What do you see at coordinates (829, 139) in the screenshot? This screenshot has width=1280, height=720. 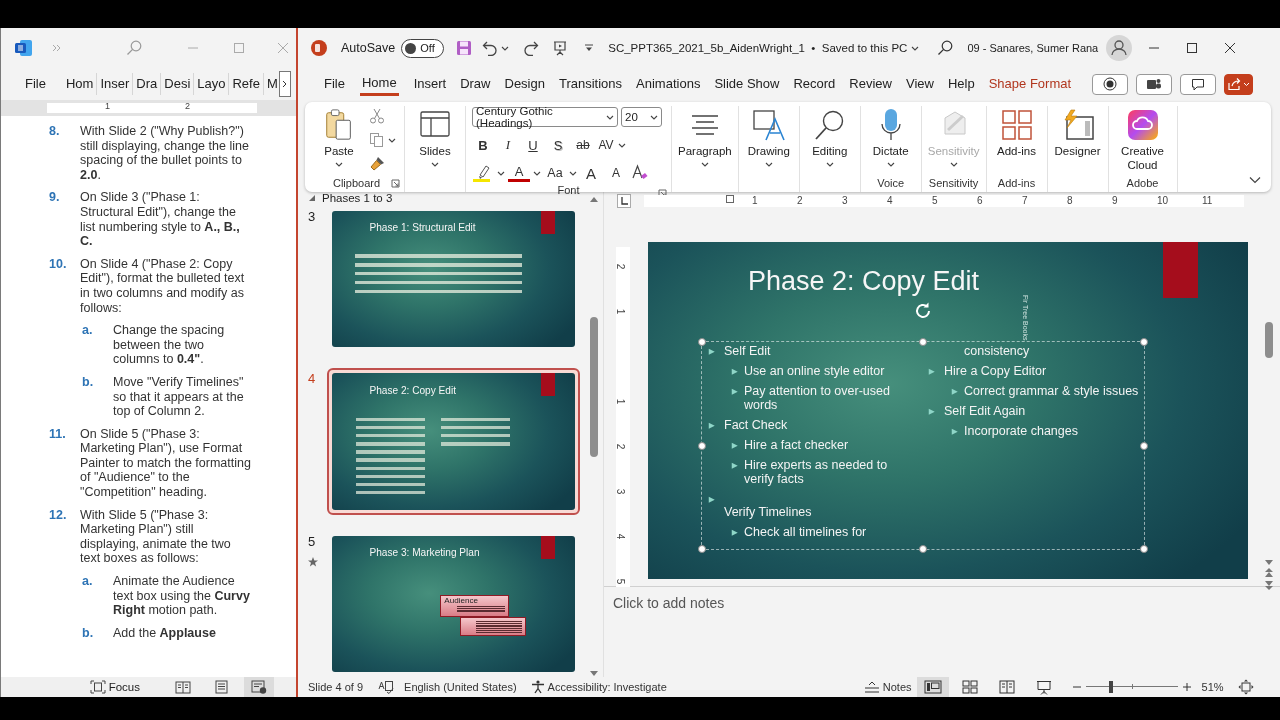 I see `ribbon-button: Editing` at bounding box center [829, 139].